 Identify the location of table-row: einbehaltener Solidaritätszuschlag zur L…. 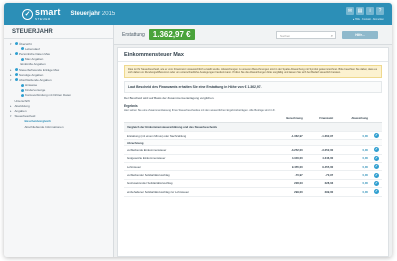
(253, 192).